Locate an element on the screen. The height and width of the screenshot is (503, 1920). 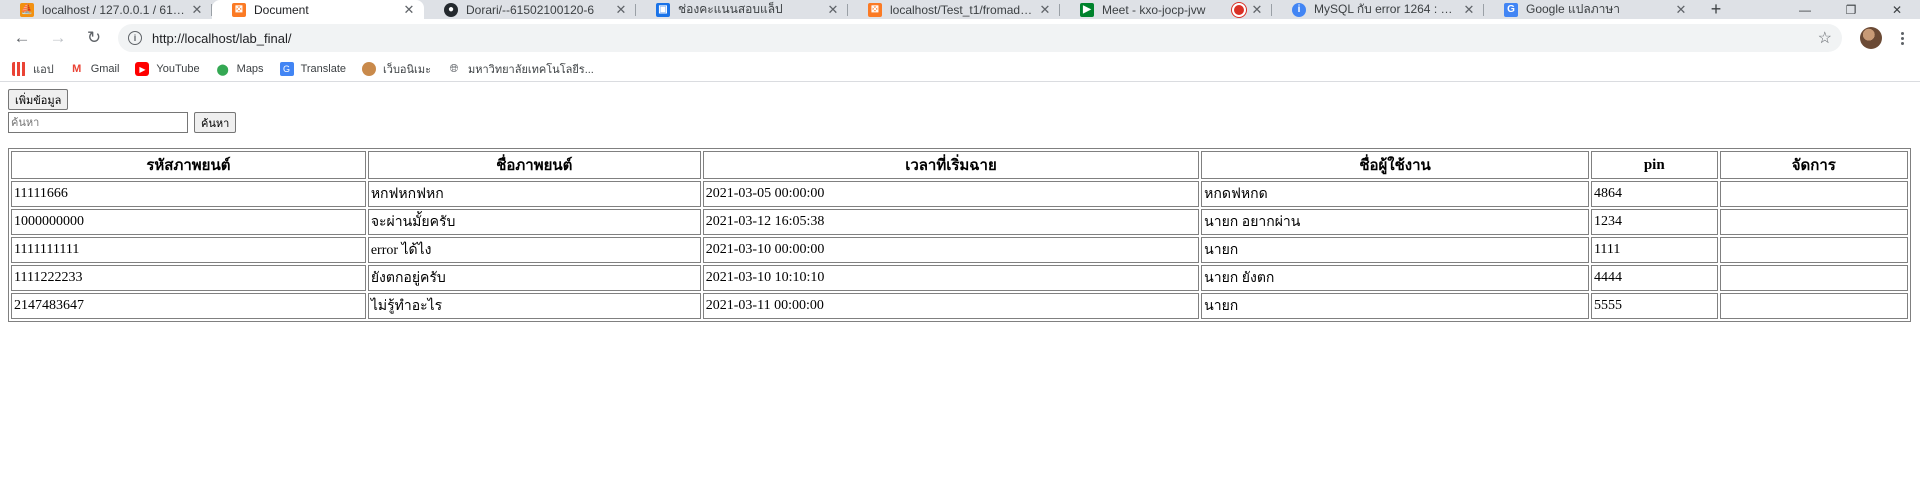
tab-github: ● Dorari/--61502100120-6 ✕ is located at coordinates (530, 9).